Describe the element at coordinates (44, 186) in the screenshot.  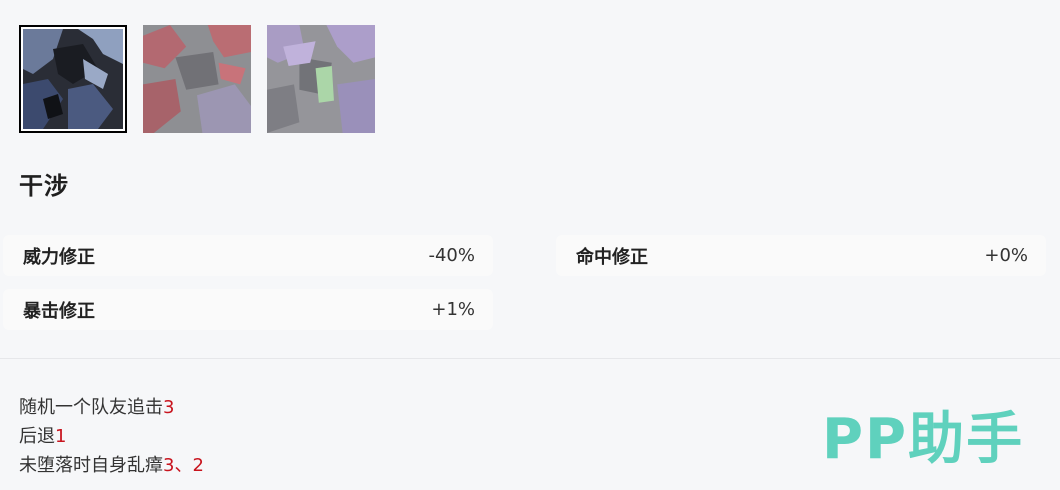
I see `skill-title: 干涉` at that location.